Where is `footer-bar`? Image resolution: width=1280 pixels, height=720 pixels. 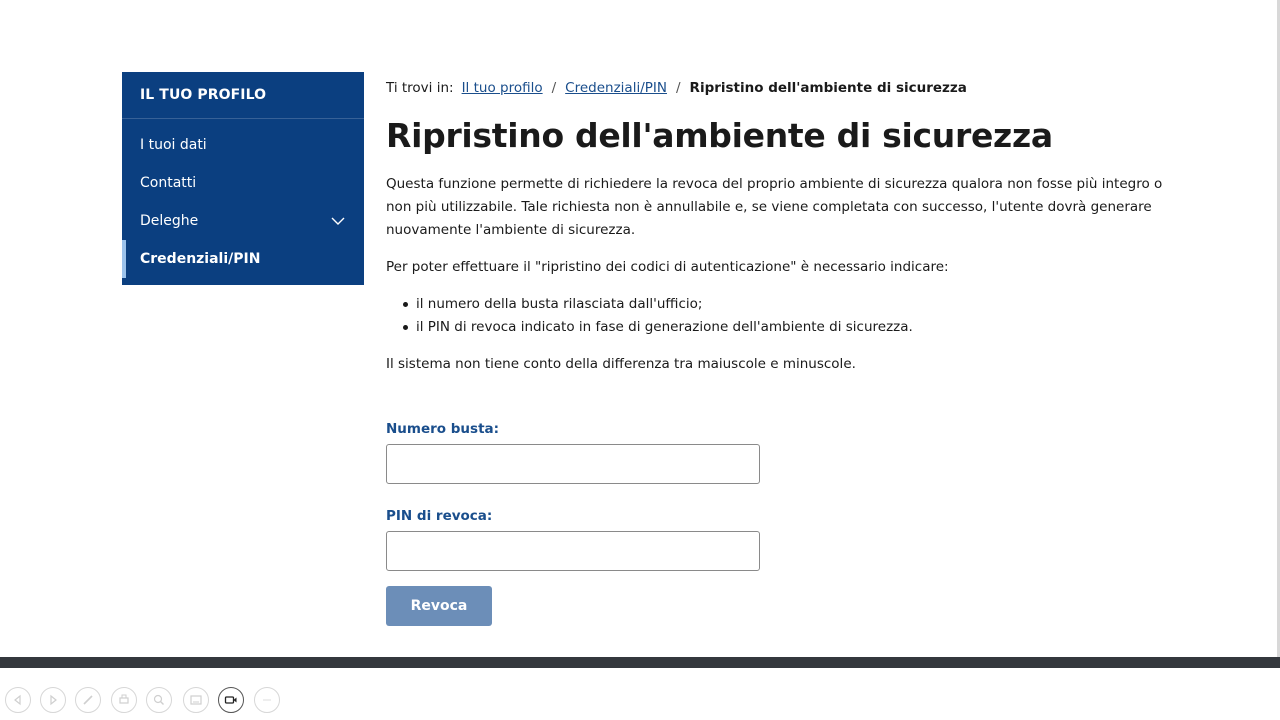
footer-bar is located at coordinates (640, 662).